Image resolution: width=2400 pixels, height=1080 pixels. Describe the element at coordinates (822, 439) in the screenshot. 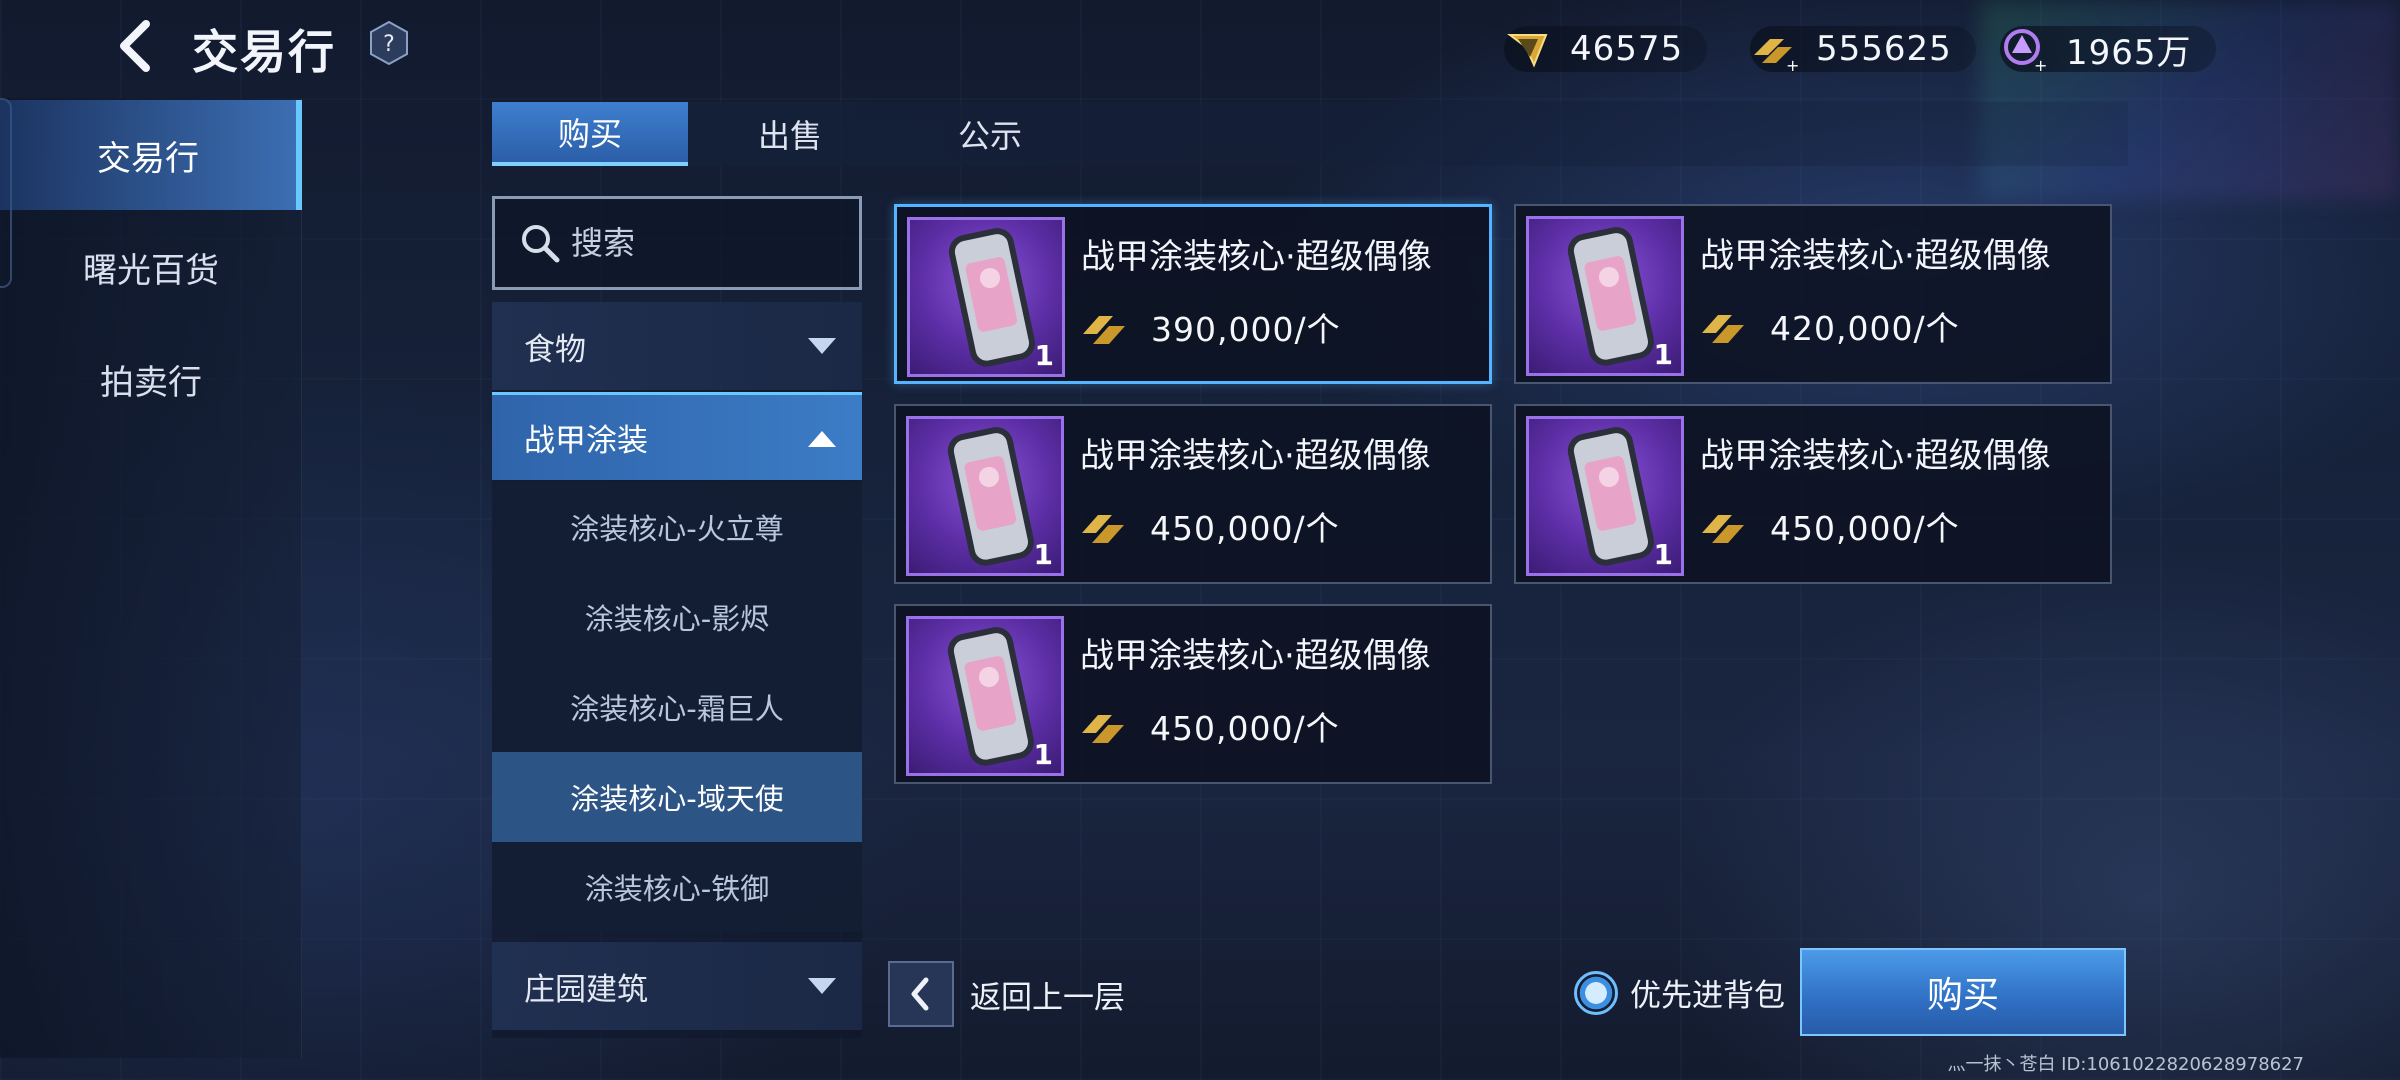

I see `chevron-up-icon` at that location.